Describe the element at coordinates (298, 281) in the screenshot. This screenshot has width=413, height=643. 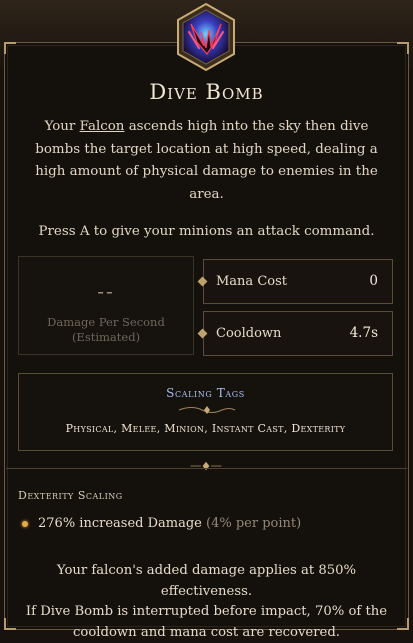
I see `mana-cost-stat: Mana Cost 0` at that location.